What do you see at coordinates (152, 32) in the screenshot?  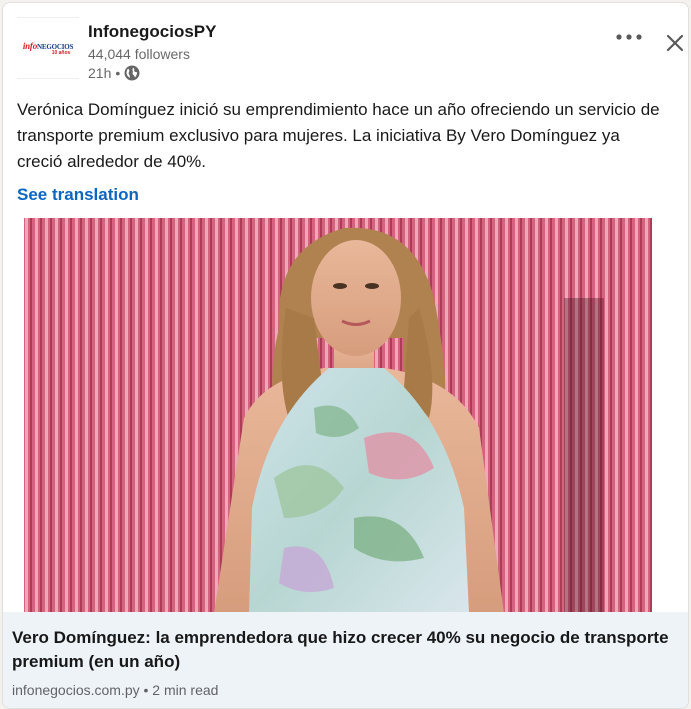 I see `author-name: InfonegociosPY` at bounding box center [152, 32].